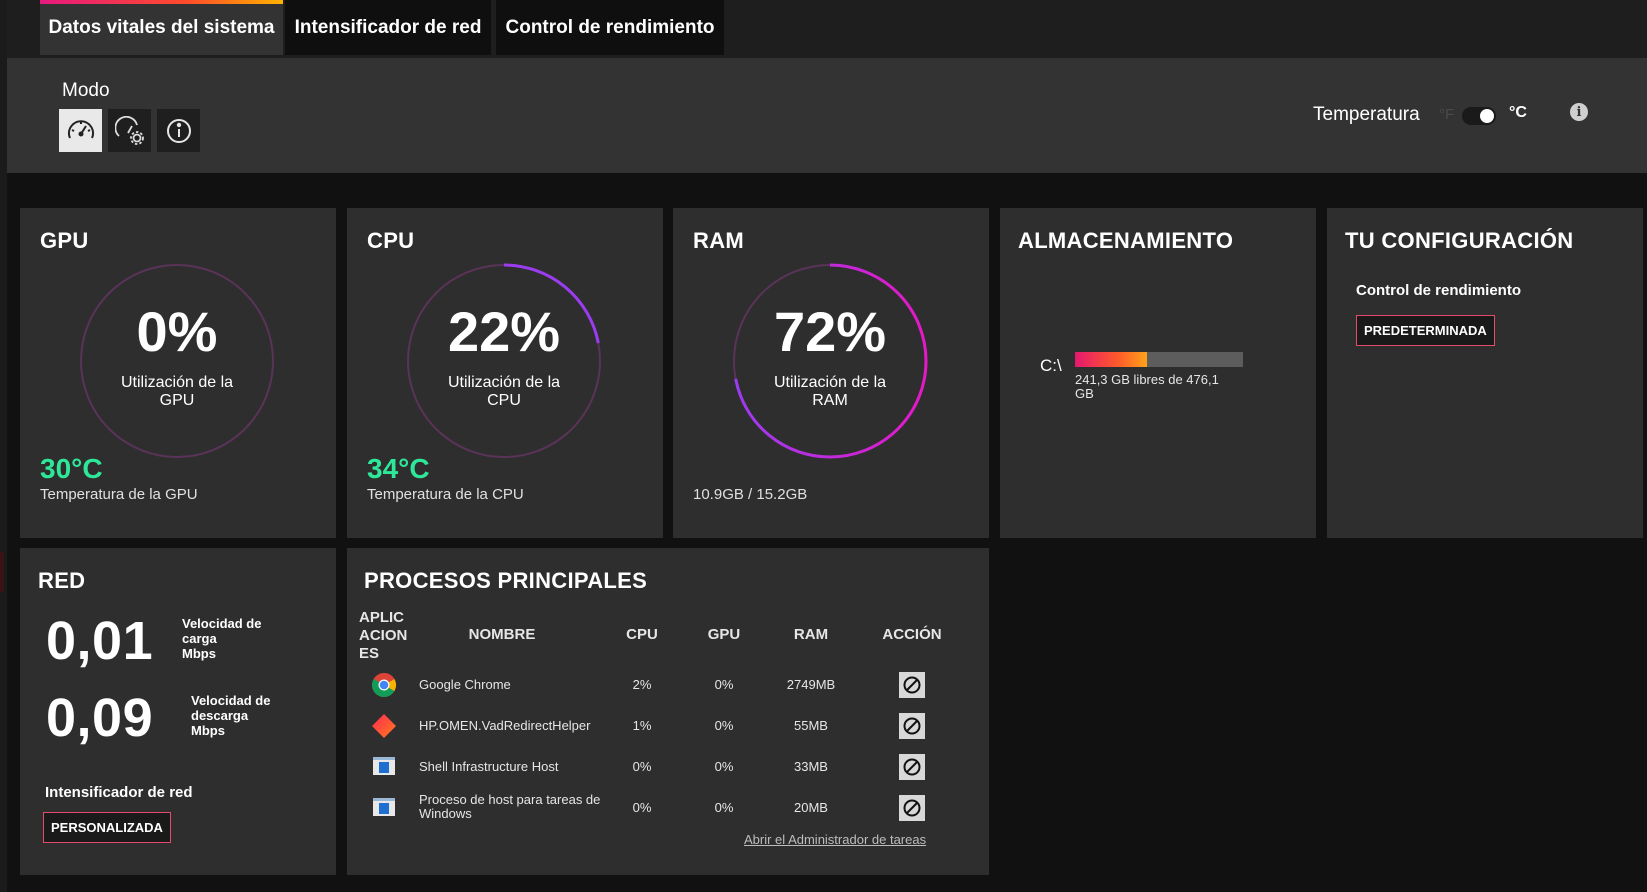  Describe the element at coordinates (830, 391) in the screenshot. I see `ram-utilization-label: Utilización de la RAM` at that location.